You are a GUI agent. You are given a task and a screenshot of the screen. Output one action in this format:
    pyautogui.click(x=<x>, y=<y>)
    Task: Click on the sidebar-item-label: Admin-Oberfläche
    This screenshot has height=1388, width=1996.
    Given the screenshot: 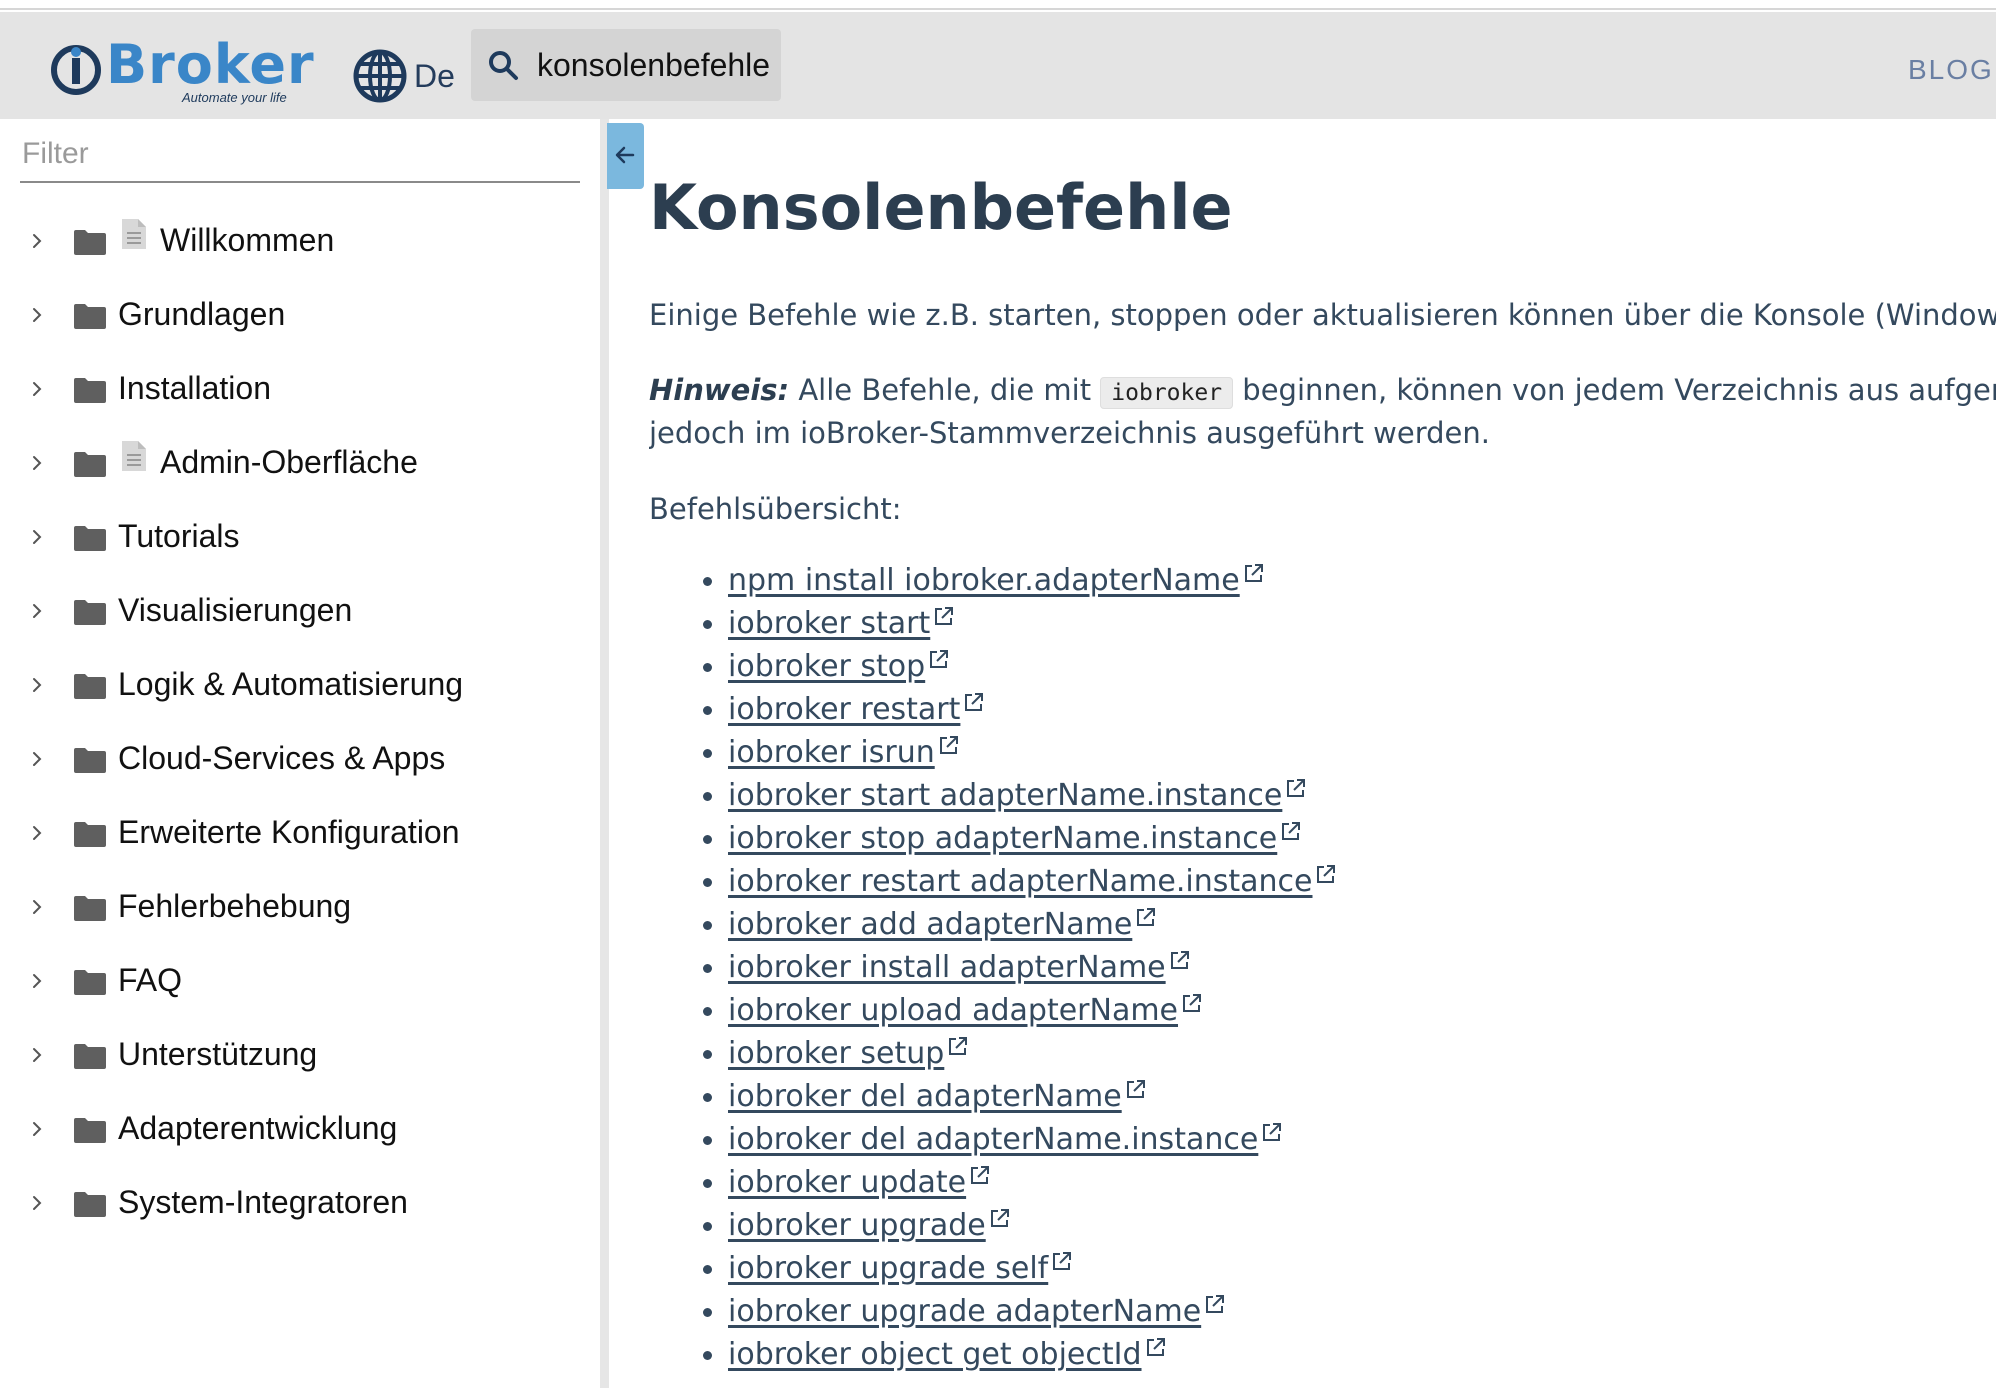 What is the action you would take?
    pyautogui.click(x=289, y=462)
    